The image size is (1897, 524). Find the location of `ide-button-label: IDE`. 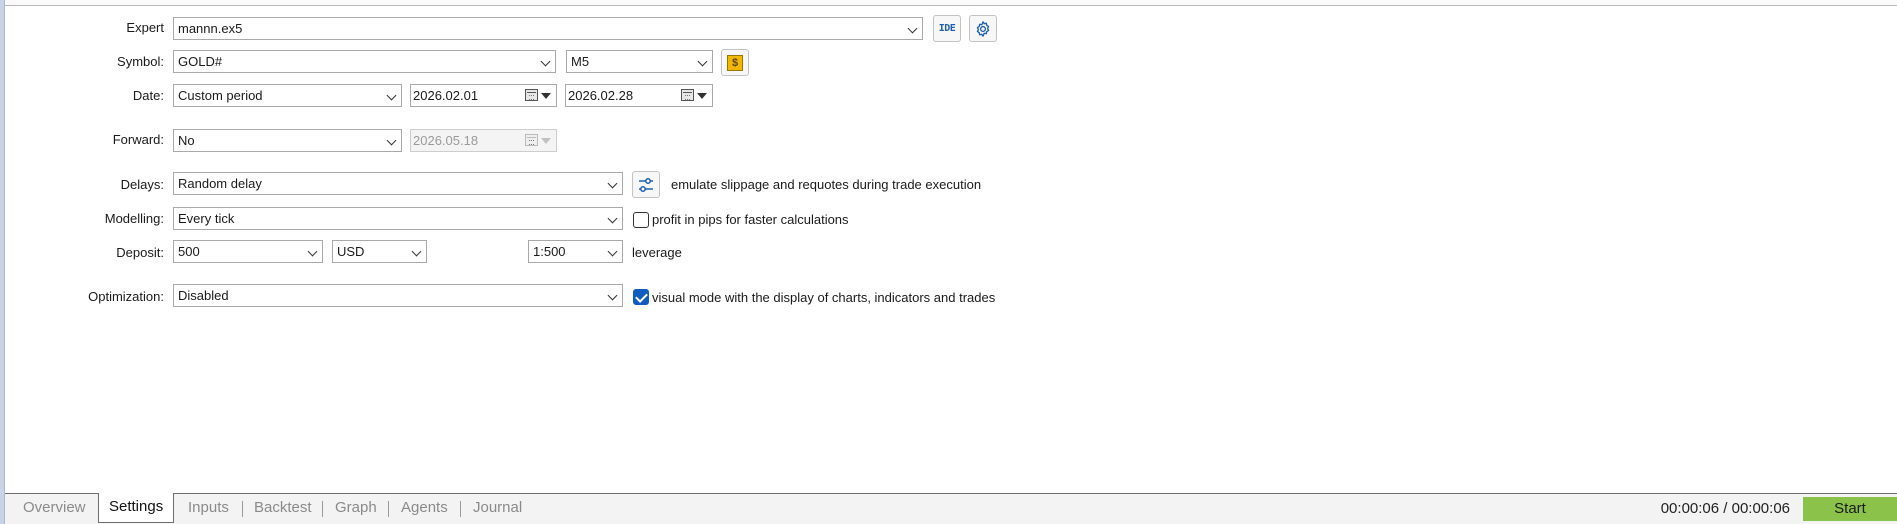

ide-button-label: IDE is located at coordinates (947, 28).